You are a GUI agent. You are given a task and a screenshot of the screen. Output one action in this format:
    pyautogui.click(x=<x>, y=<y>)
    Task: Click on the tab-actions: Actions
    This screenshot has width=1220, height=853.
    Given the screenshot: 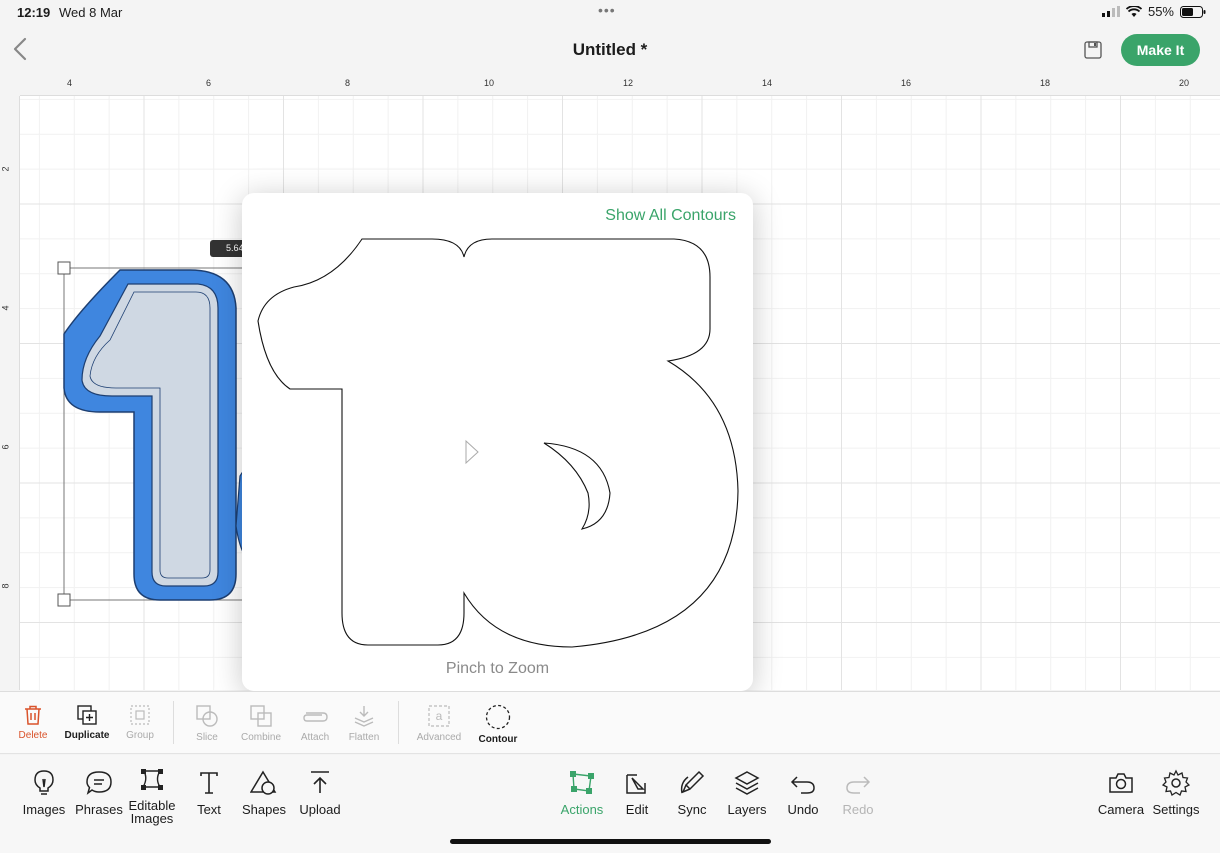 What is the action you would take?
    pyautogui.click(x=582, y=790)
    